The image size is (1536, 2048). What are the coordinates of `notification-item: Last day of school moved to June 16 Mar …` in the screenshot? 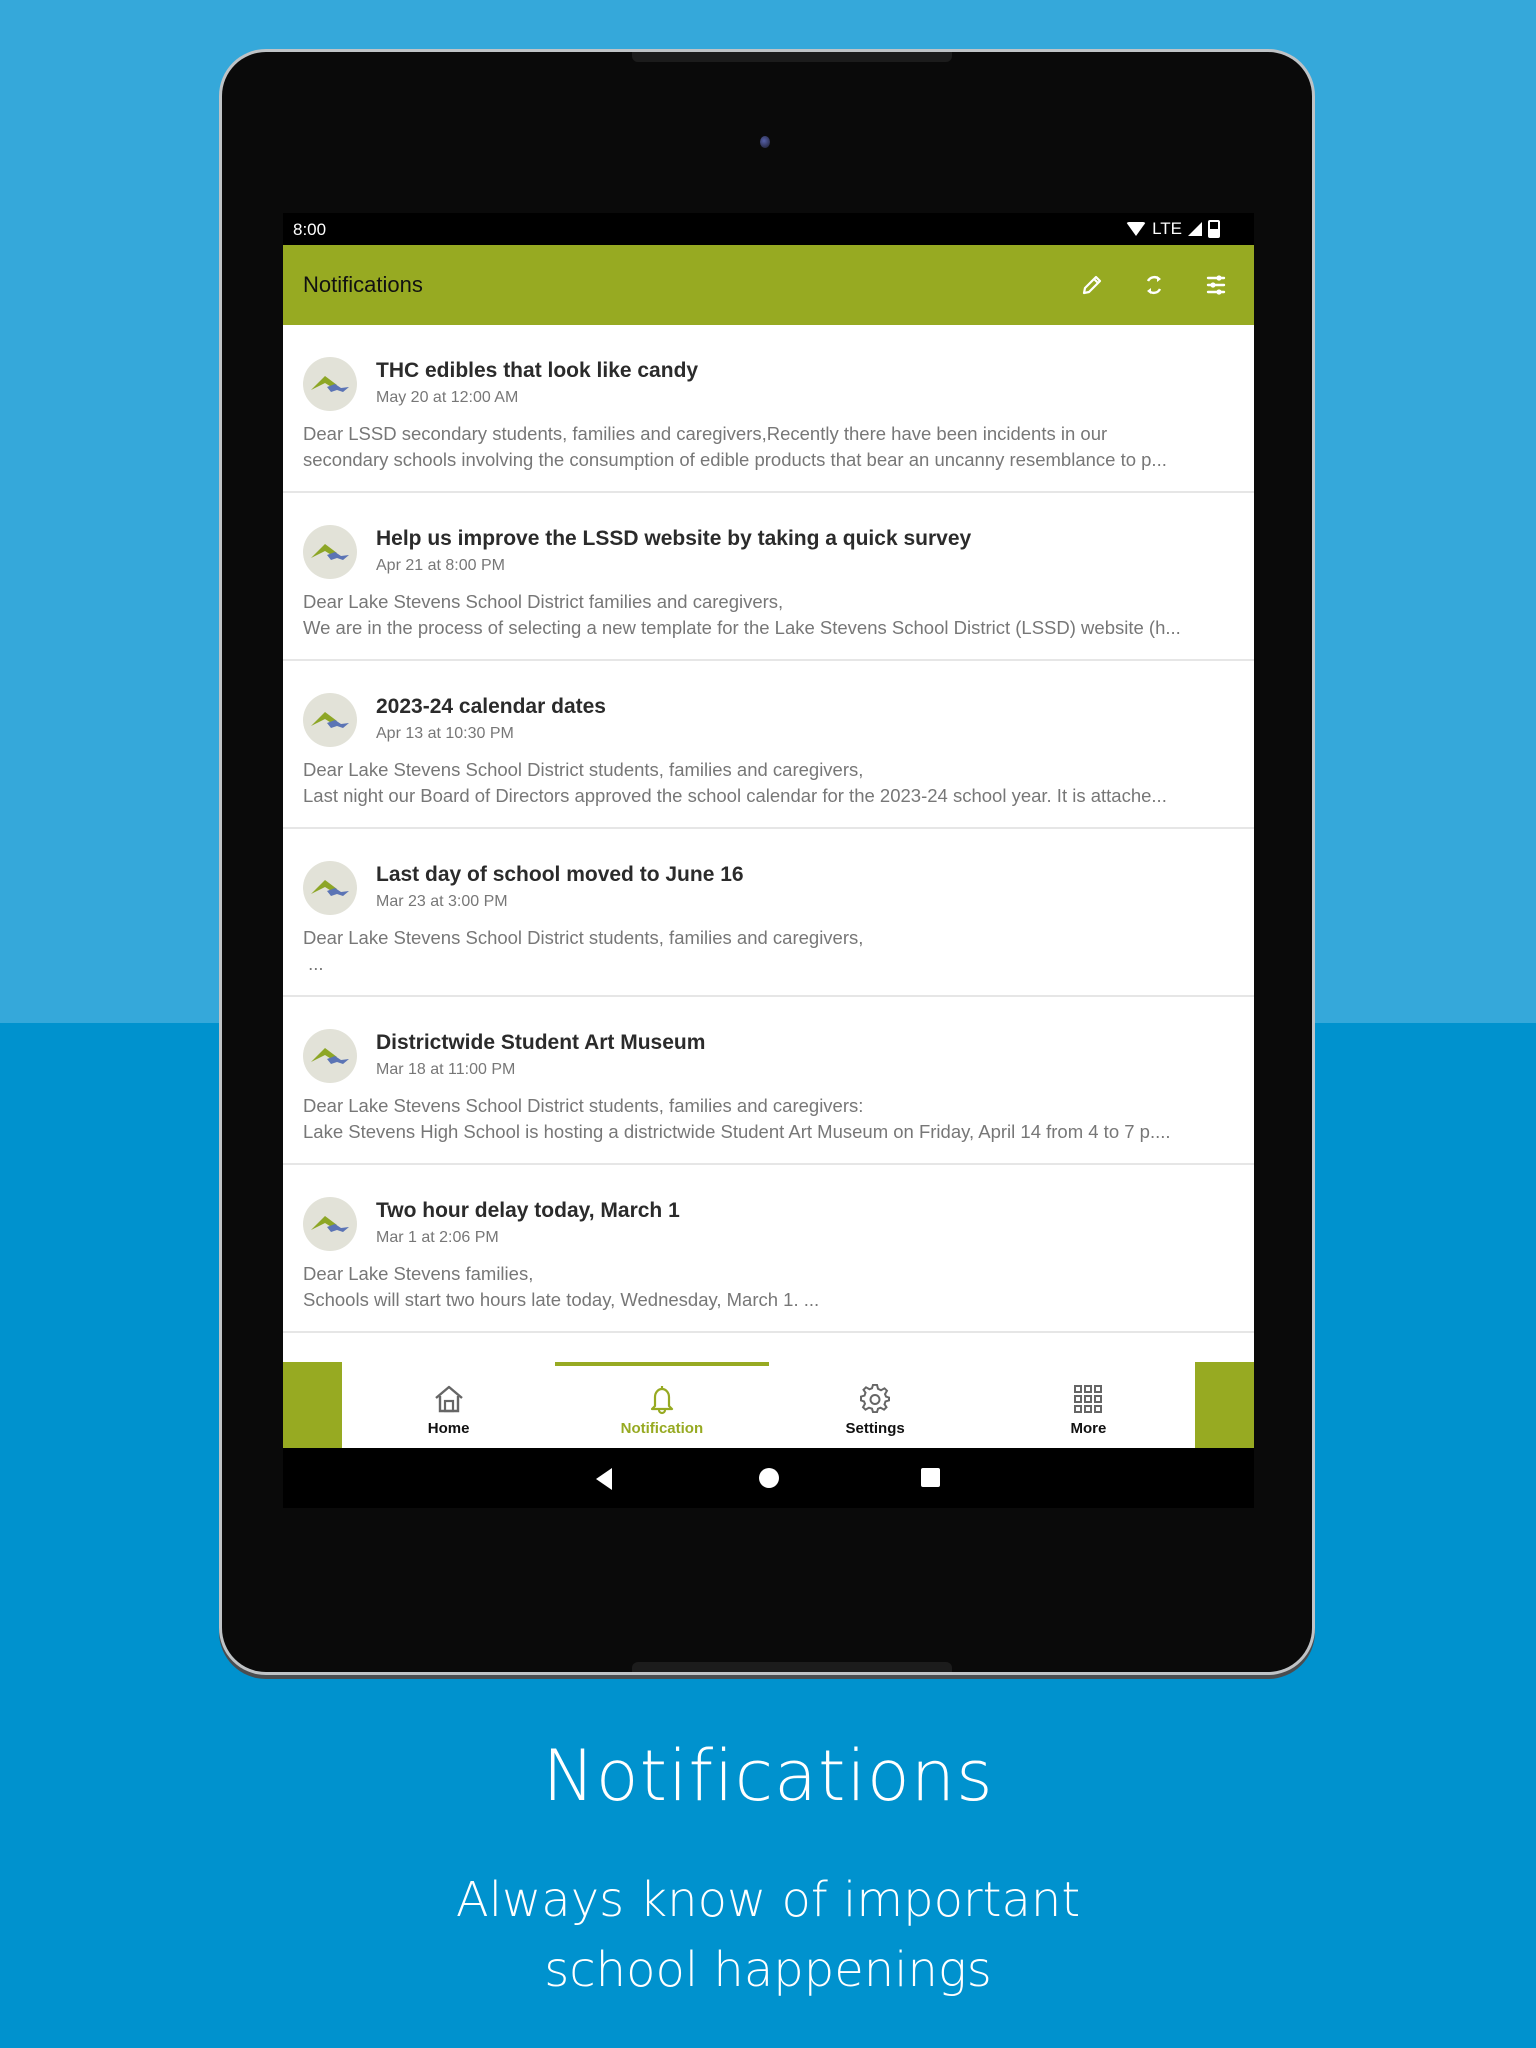 It's located at (768, 913).